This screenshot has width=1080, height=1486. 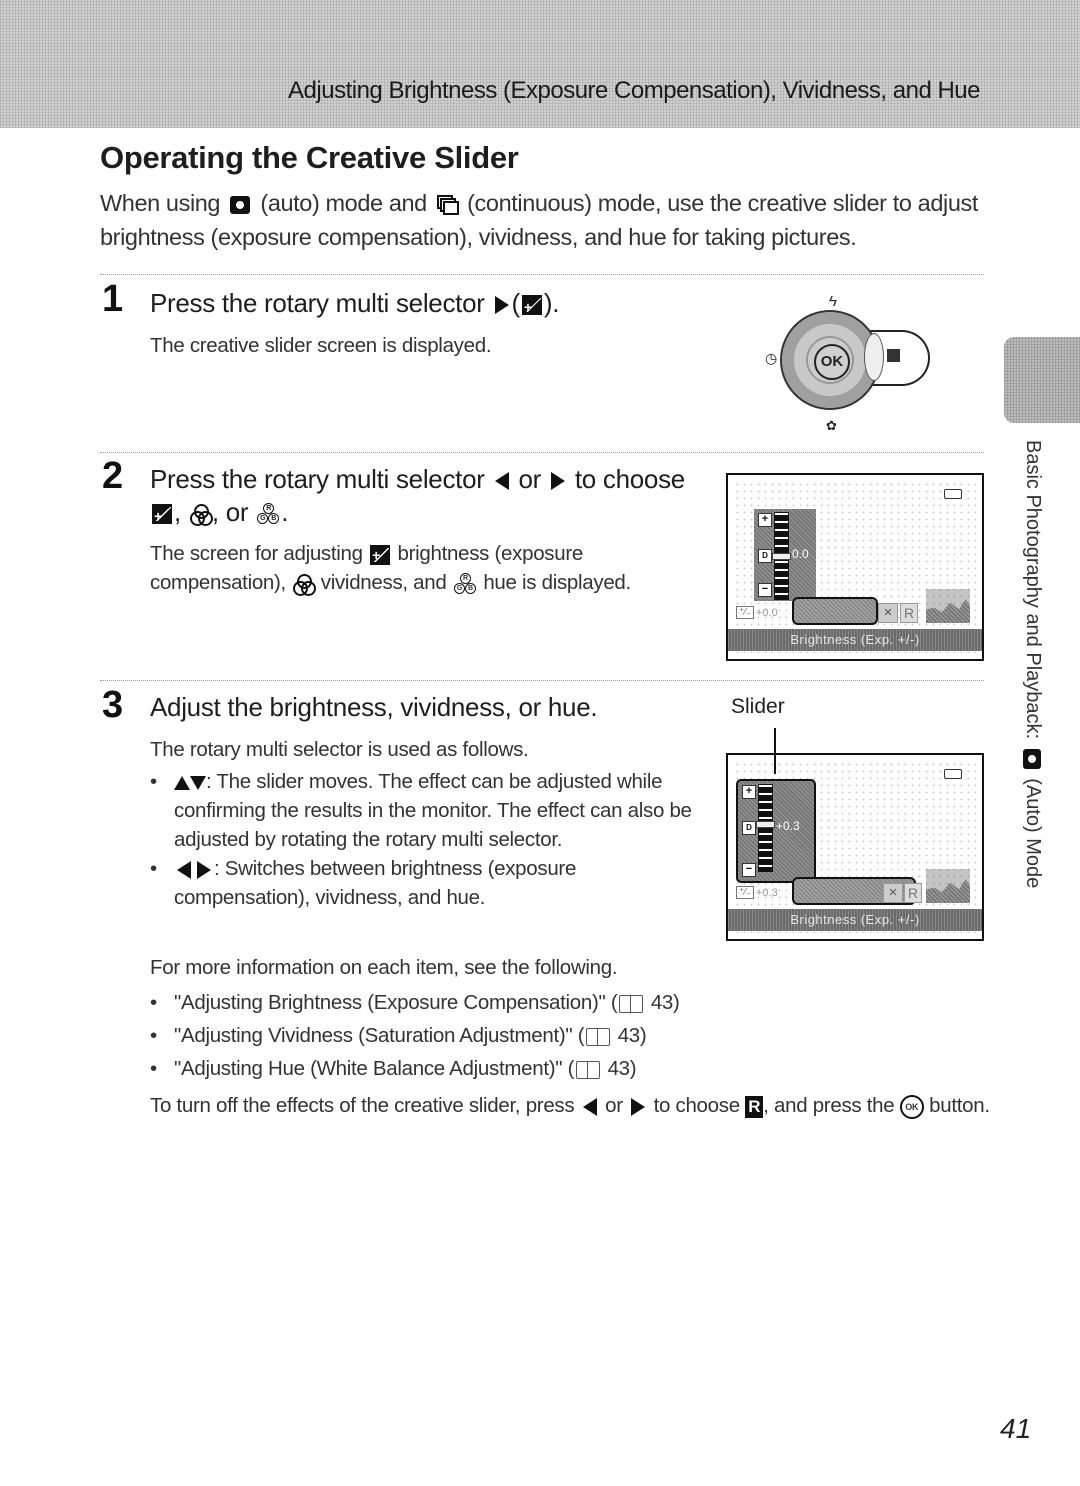 I want to click on up-arrow-icon, so click(x=182, y=782).